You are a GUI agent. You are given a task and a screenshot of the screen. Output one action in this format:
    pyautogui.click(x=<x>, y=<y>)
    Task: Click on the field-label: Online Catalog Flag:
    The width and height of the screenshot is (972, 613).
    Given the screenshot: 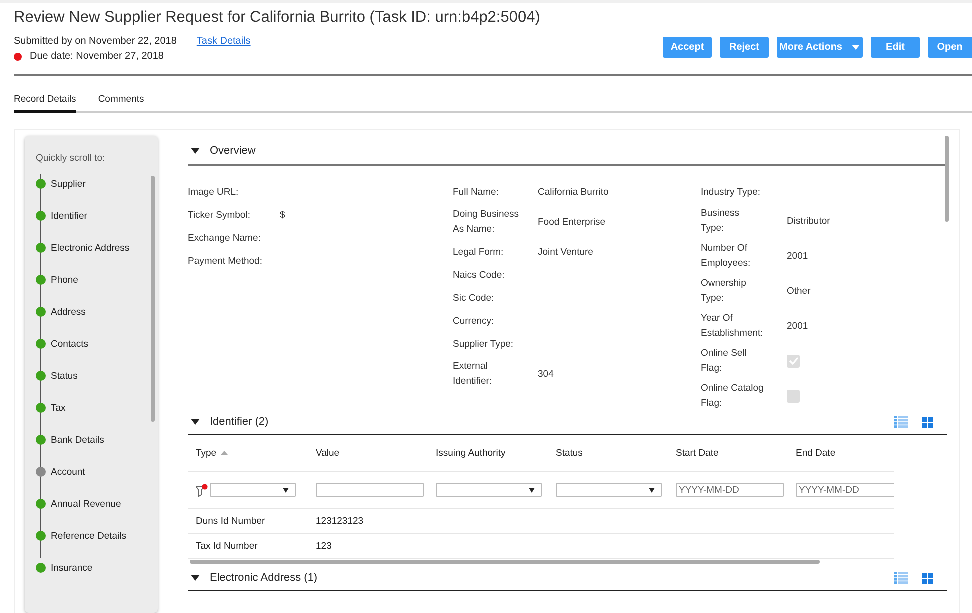 What is the action you would take?
    pyautogui.click(x=733, y=396)
    